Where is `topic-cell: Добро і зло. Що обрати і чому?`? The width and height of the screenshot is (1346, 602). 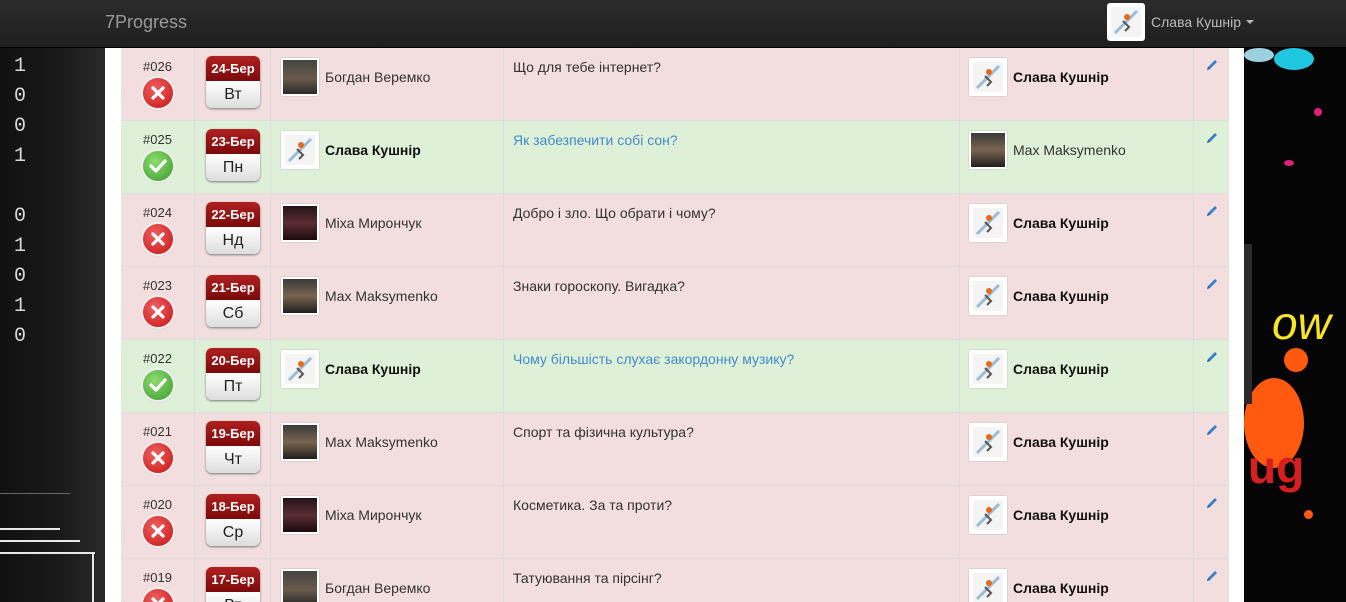
topic-cell: Добро і зло. Що обрати і чому? is located at coordinates (731, 230).